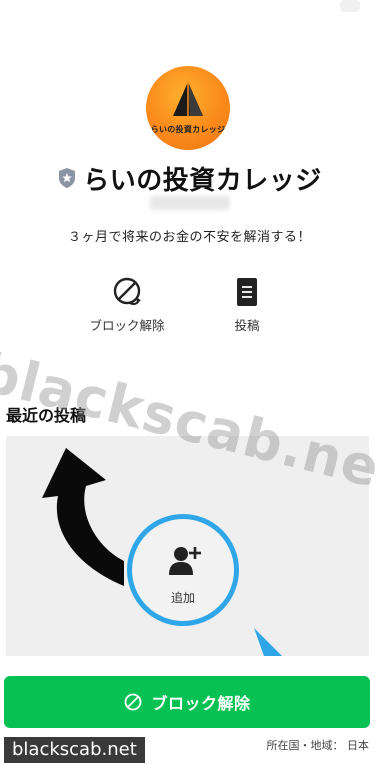 Image resolution: width=379 pixels, height=765 pixels. What do you see at coordinates (190, 203) in the screenshot?
I see `line-id-blurred` at bounding box center [190, 203].